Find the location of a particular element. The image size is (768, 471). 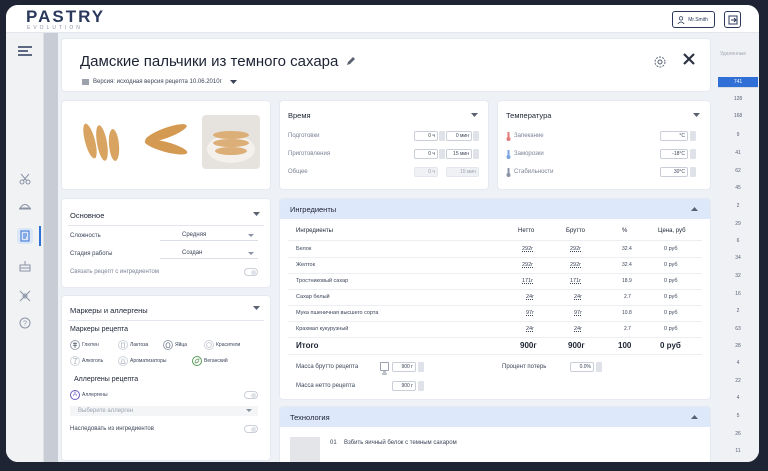

inherit-toggle is located at coordinates (251, 429).